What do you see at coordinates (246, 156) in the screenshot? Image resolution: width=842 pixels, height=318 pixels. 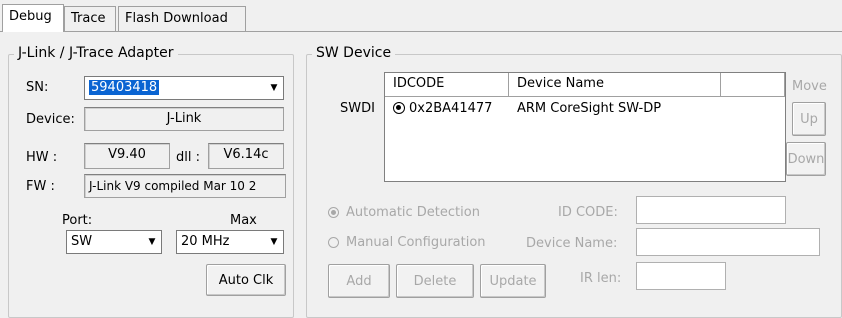 I see `dll-field: V6.14c` at bounding box center [246, 156].